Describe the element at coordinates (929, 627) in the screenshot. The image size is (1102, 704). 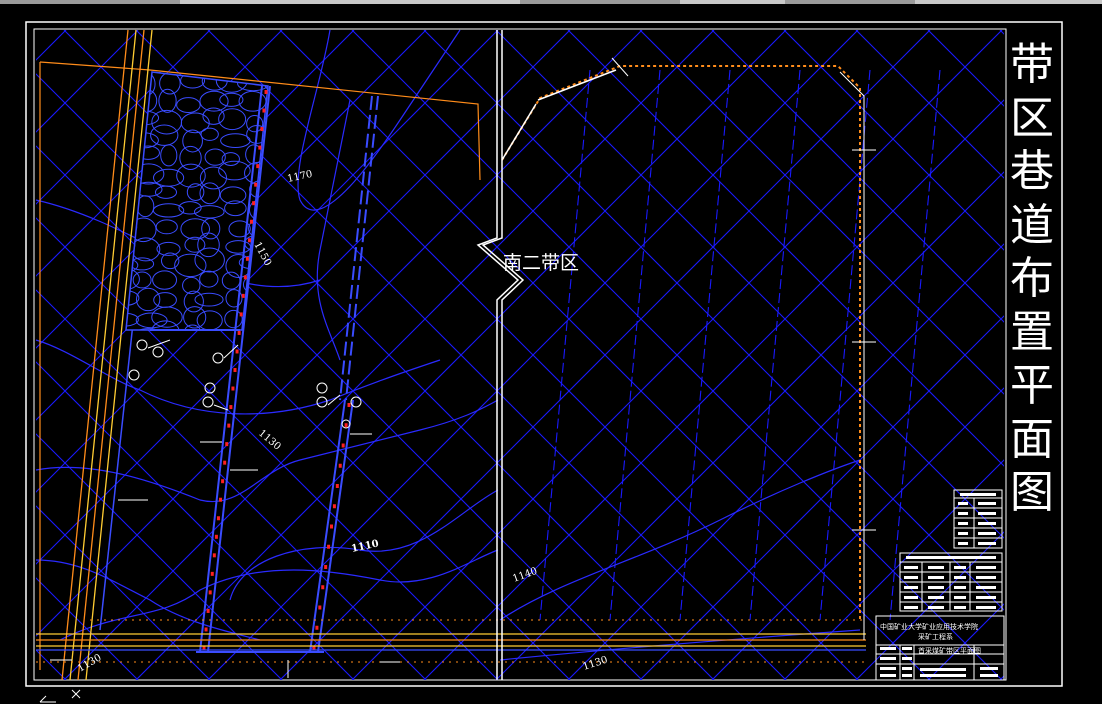
I see `title-block-school: 中国矿业大学矿业应用技术学院` at that location.